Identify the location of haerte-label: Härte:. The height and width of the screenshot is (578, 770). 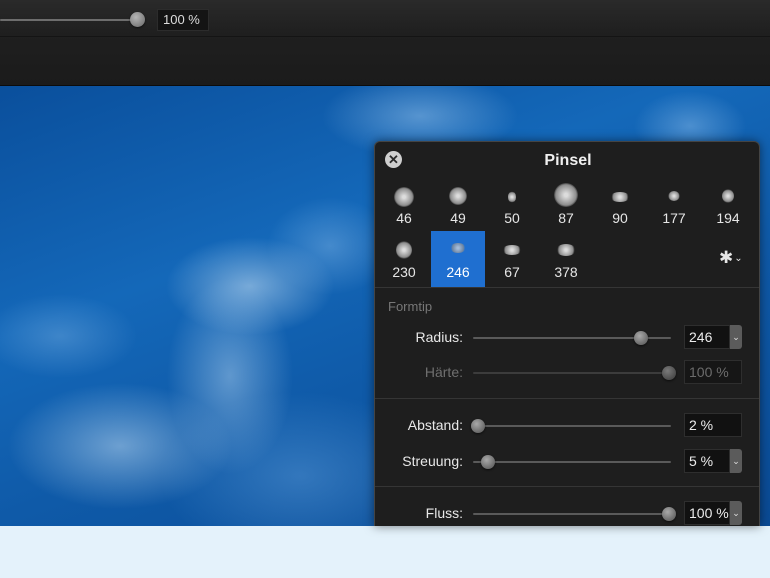
(443, 372).